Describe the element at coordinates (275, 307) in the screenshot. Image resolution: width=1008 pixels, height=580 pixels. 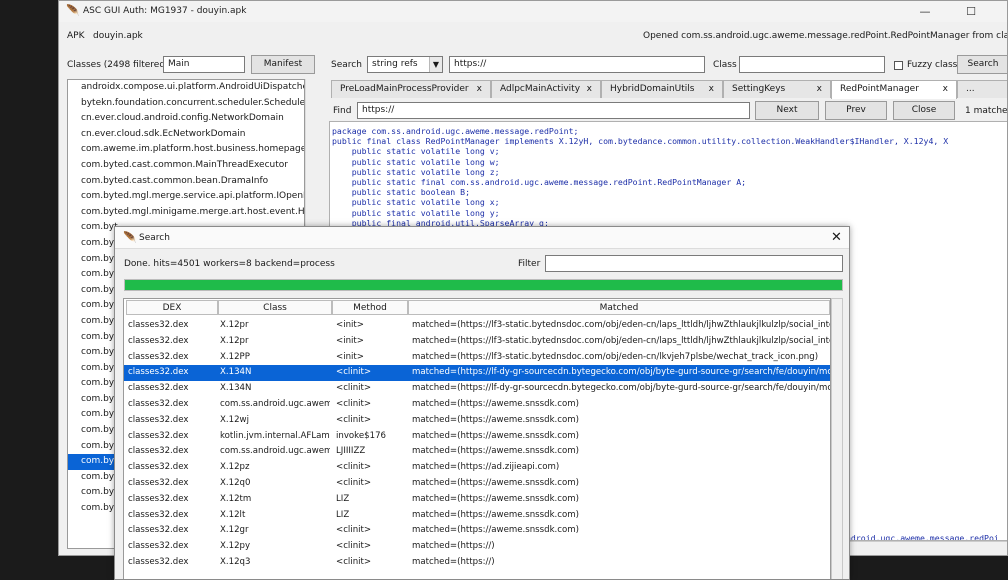
I see `column-header-class: Class` at that location.